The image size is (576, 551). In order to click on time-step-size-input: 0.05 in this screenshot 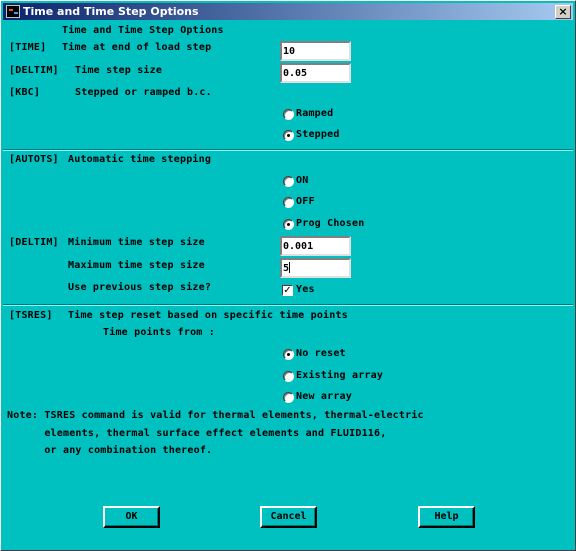, I will do `click(315, 73)`.